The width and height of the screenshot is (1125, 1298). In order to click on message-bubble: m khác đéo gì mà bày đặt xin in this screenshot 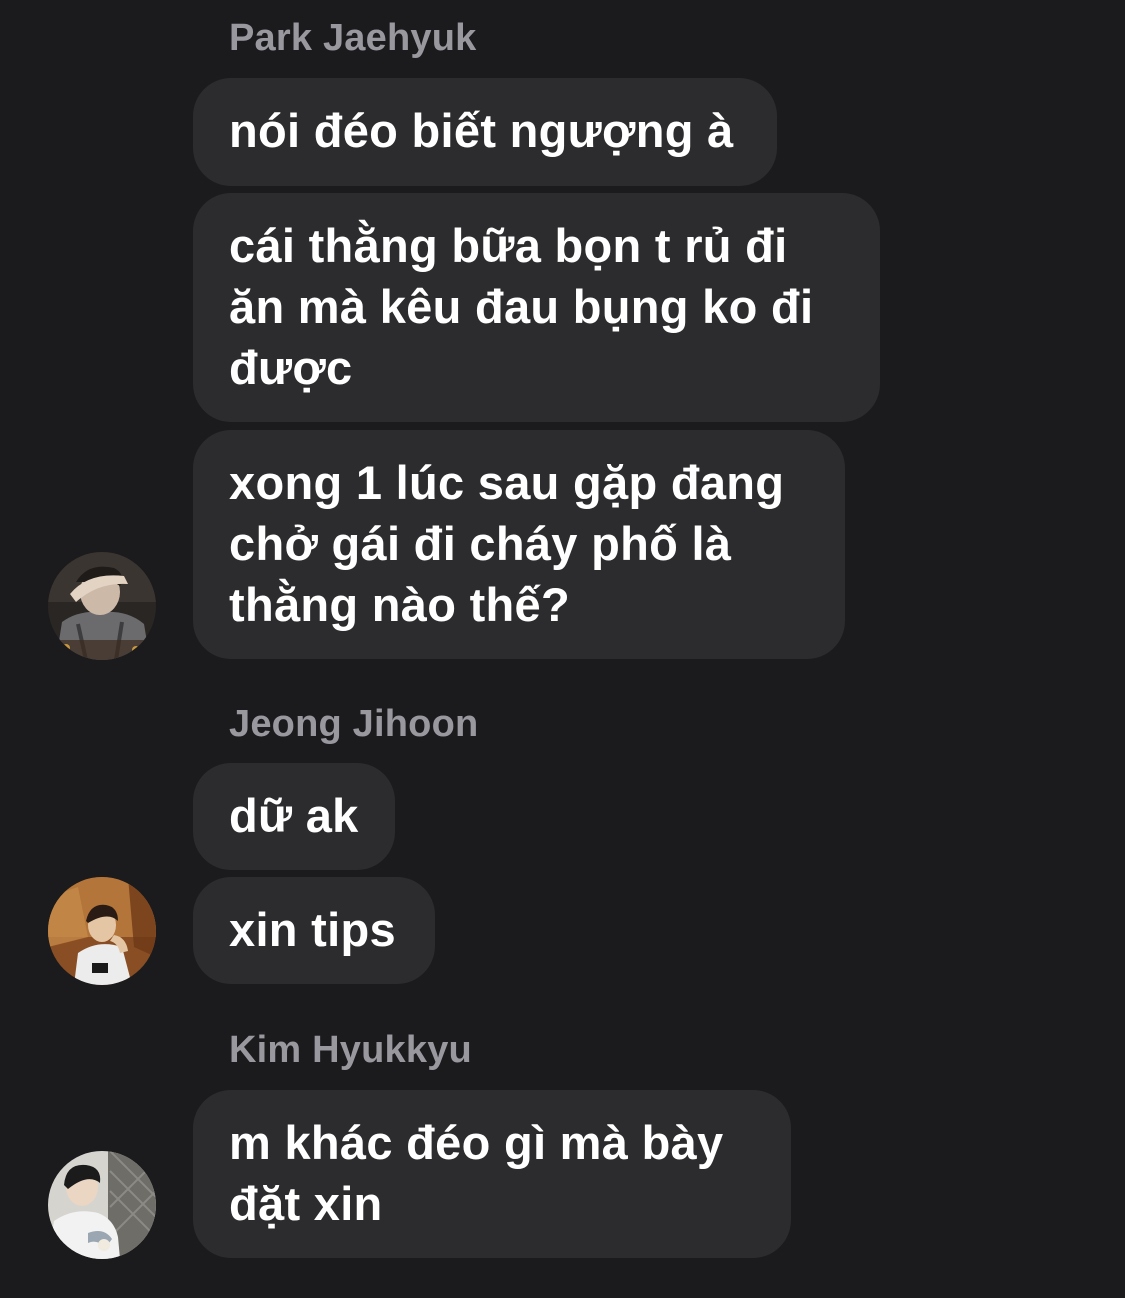, I will do `click(492, 1174)`.